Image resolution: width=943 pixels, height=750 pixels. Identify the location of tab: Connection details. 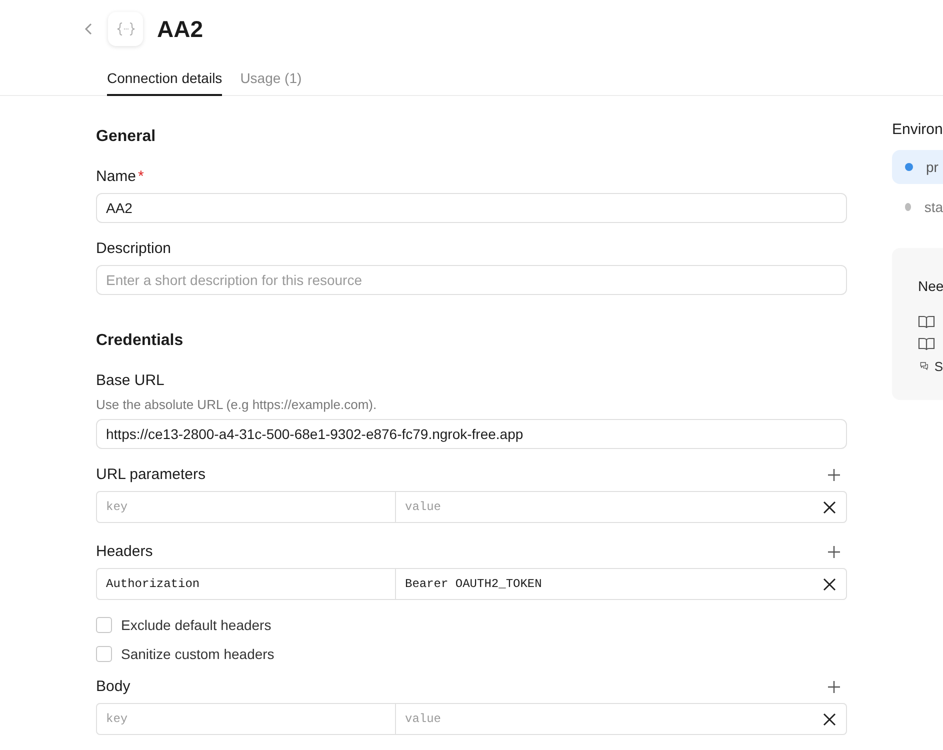
(164, 81).